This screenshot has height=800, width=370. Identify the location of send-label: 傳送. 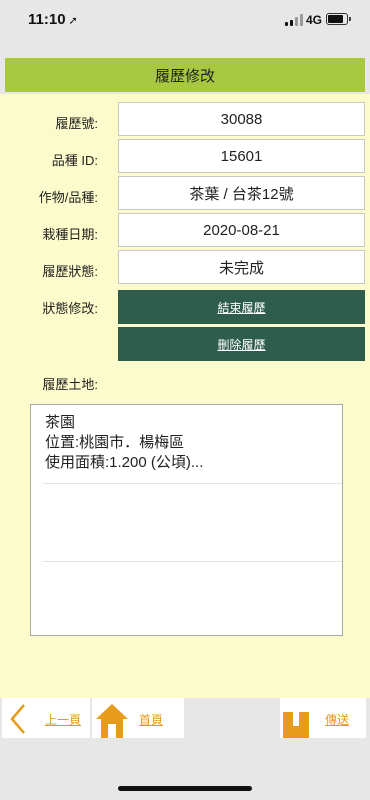
(337, 720).